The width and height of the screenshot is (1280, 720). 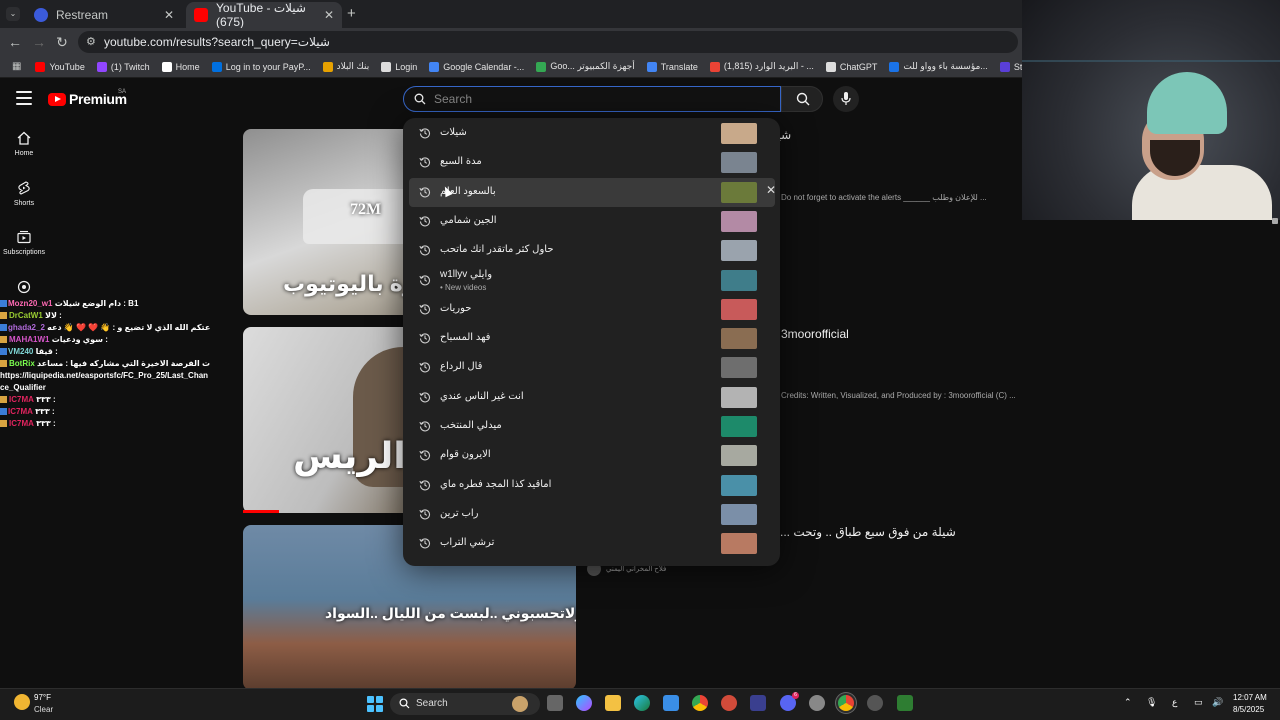 I want to click on search-suggestion: الايرون قوام, so click(x=591, y=455).